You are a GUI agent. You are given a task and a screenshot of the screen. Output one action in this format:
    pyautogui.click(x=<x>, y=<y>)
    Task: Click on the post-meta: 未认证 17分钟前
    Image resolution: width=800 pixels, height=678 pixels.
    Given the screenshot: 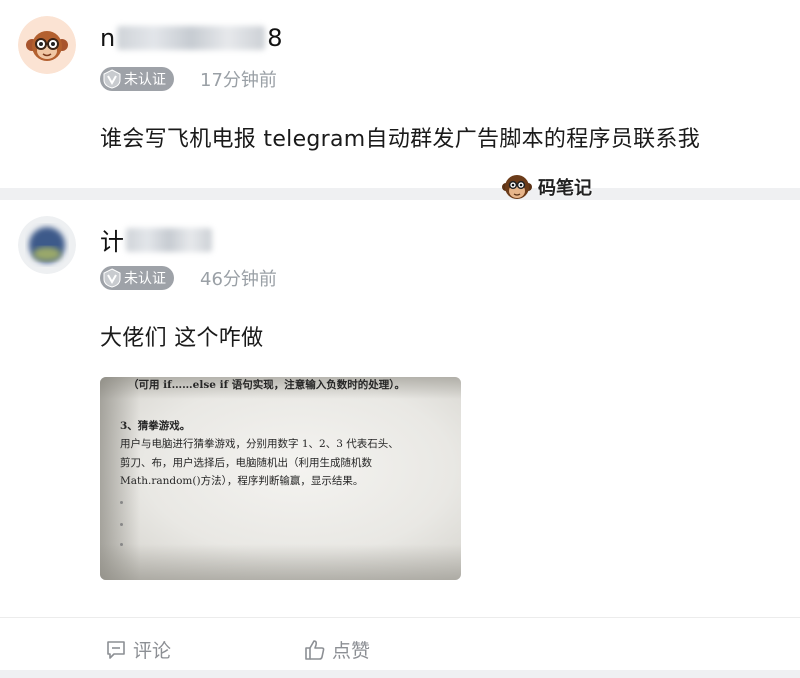 What is the action you would take?
    pyautogui.click(x=188, y=79)
    